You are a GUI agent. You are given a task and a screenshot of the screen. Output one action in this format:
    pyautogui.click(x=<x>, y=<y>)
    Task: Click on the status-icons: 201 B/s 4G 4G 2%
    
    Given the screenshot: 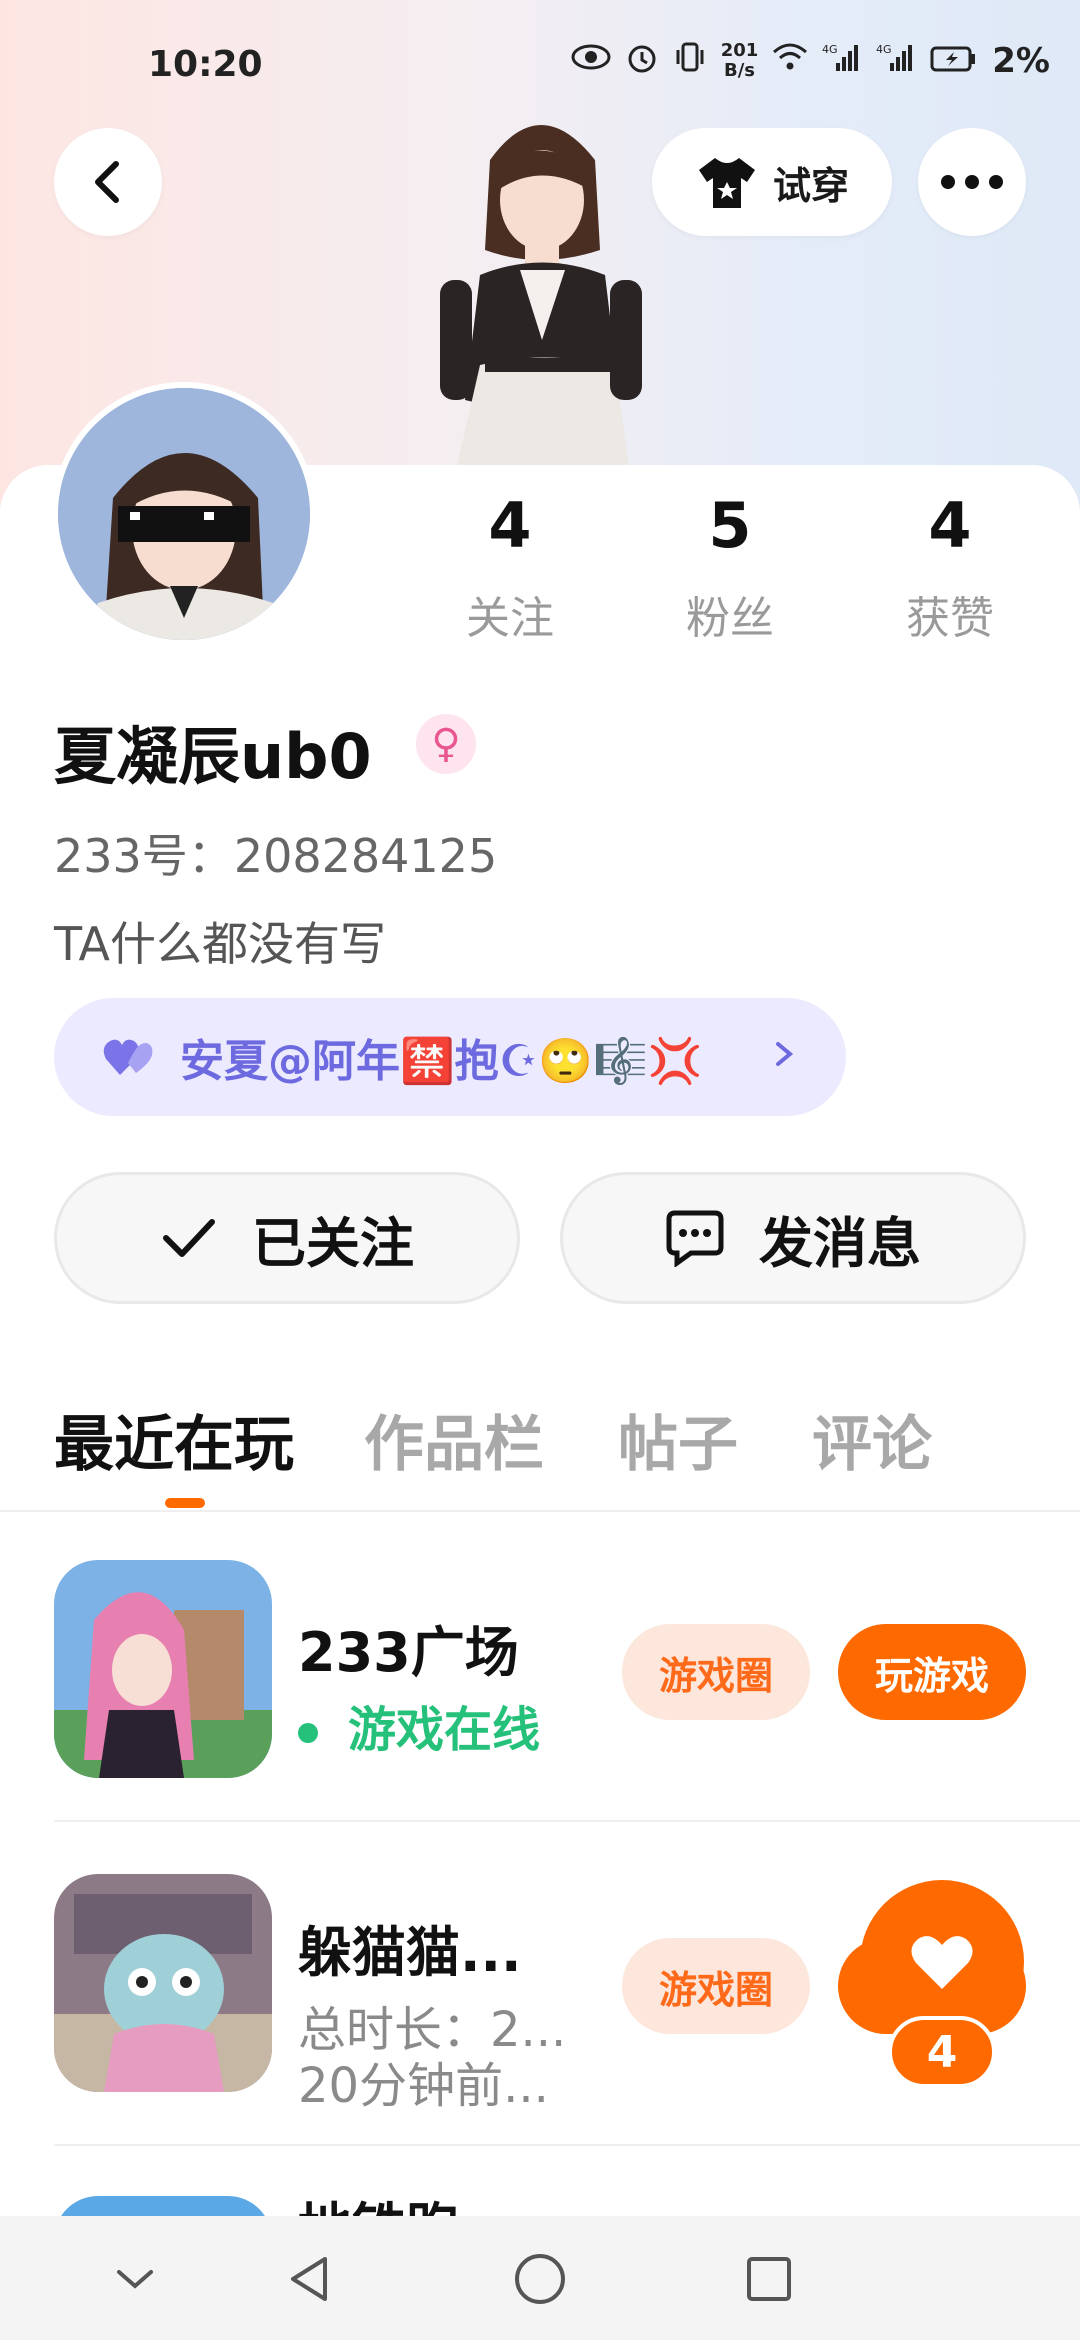 What is the action you would take?
    pyautogui.click(x=810, y=61)
    